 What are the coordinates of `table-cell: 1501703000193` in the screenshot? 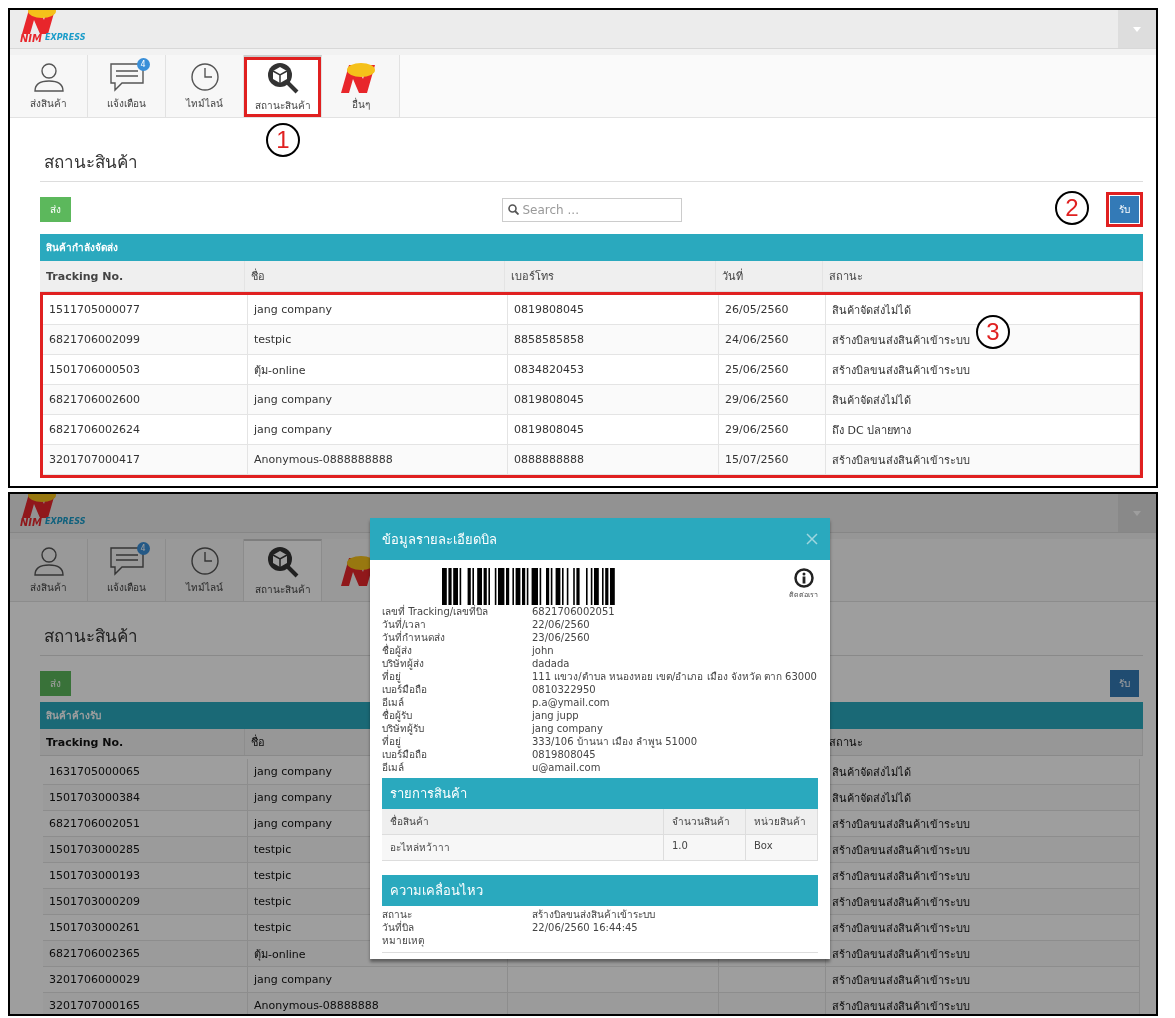 It's located at (145, 875).